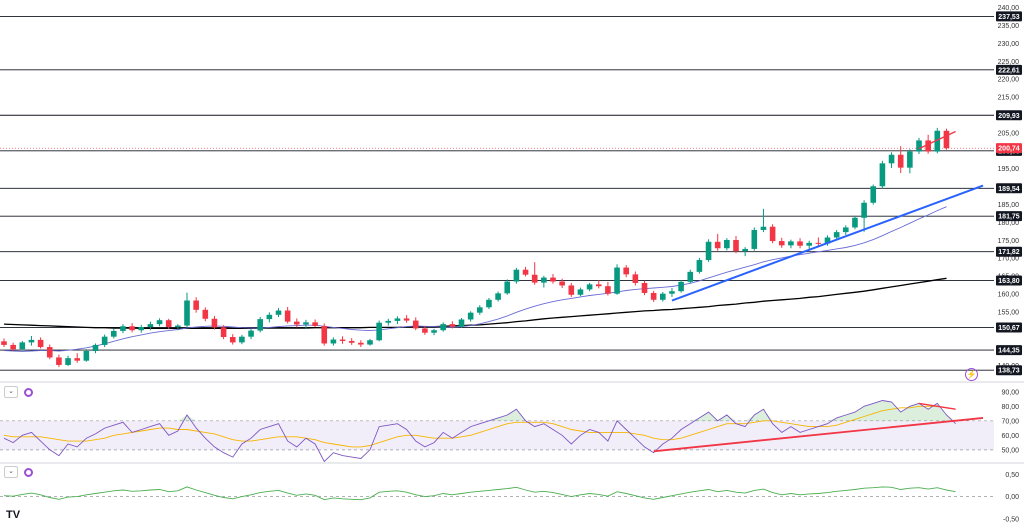  What do you see at coordinates (1009, 17) in the screenshot?
I see `level-price-label: 237,53` at bounding box center [1009, 17].